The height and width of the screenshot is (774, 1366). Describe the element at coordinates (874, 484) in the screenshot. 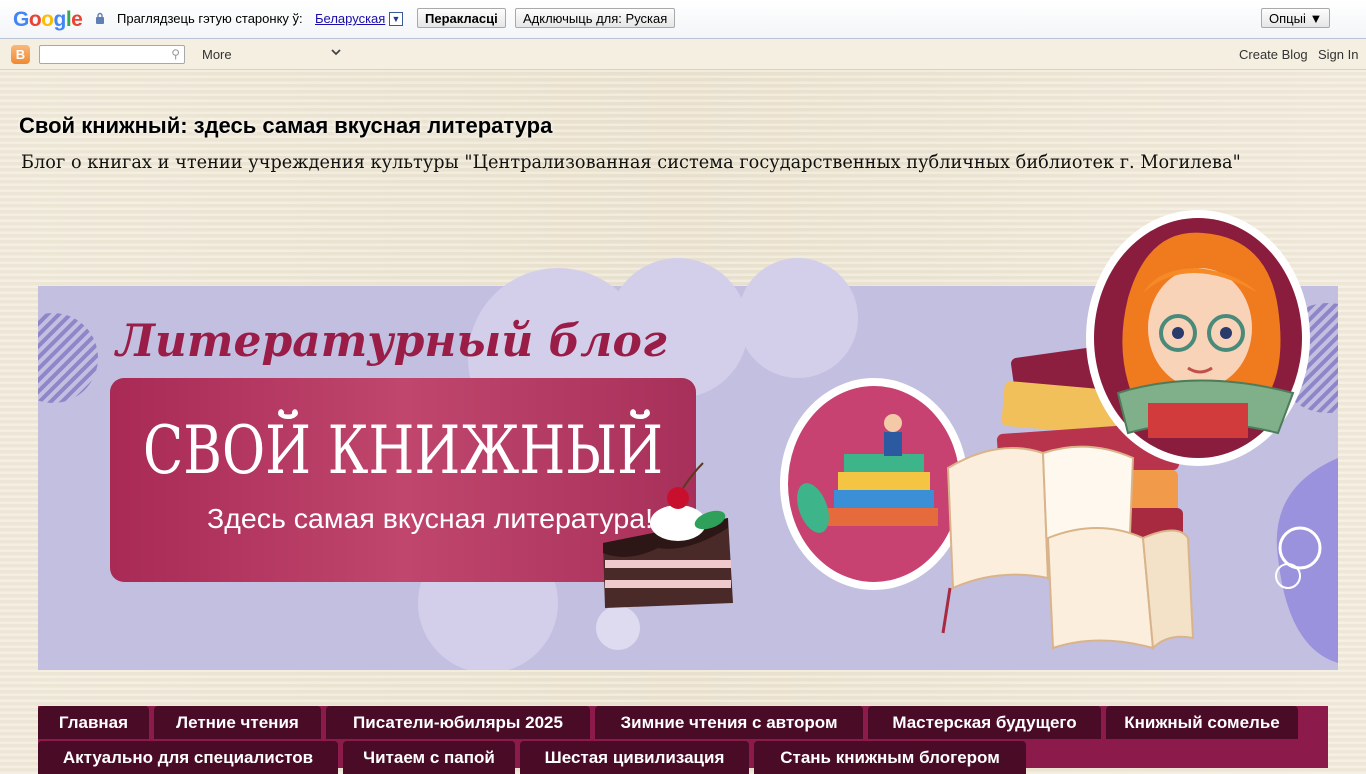

I see `readers-illustration` at that location.